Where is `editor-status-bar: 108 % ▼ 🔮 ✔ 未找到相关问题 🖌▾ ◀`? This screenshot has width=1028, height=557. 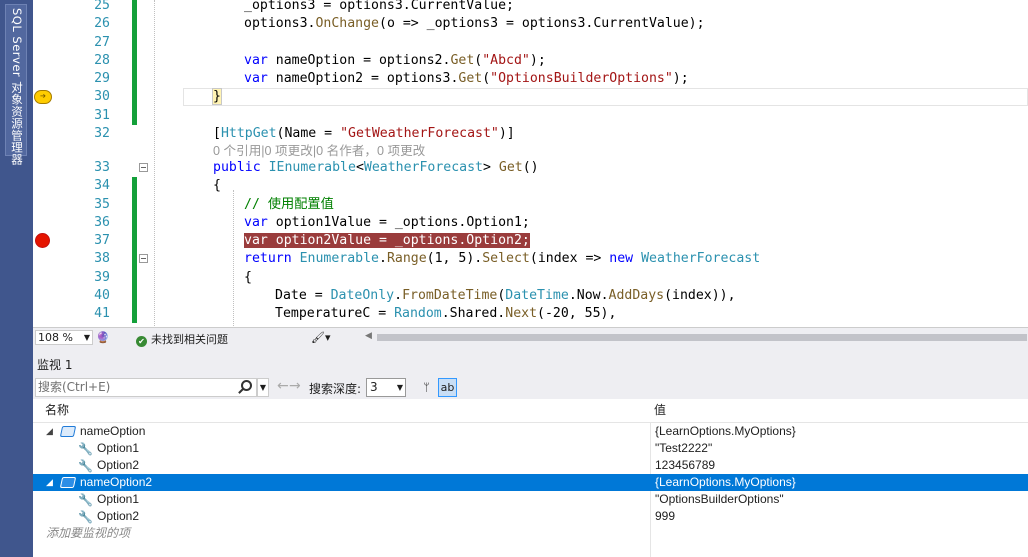
editor-status-bar: 108 % ▼ 🔮 ✔ 未找到相关问题 🖌▾ ◀ is located at coordinates (530, 337).